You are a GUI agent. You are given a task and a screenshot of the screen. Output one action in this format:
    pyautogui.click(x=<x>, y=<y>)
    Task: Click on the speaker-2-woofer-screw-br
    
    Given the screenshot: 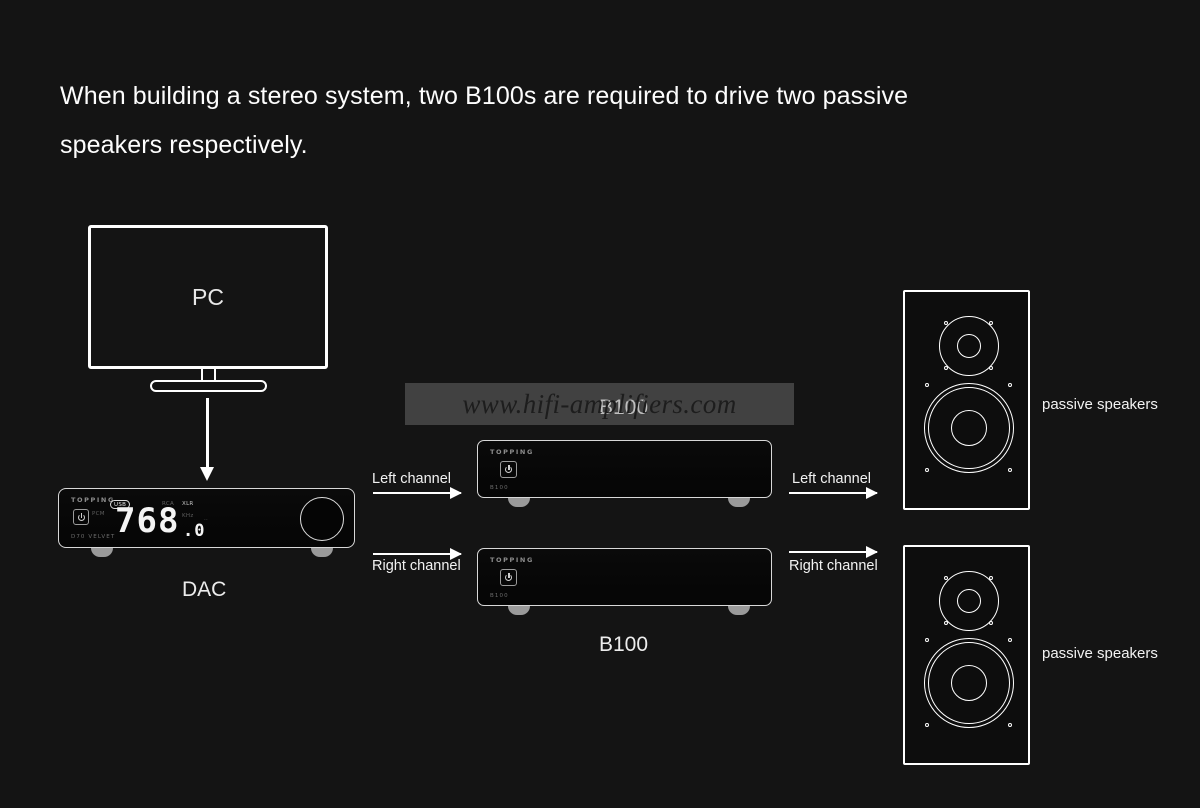 What is the action you would take?
    pyautogui.click(x=1010, y=725)
    